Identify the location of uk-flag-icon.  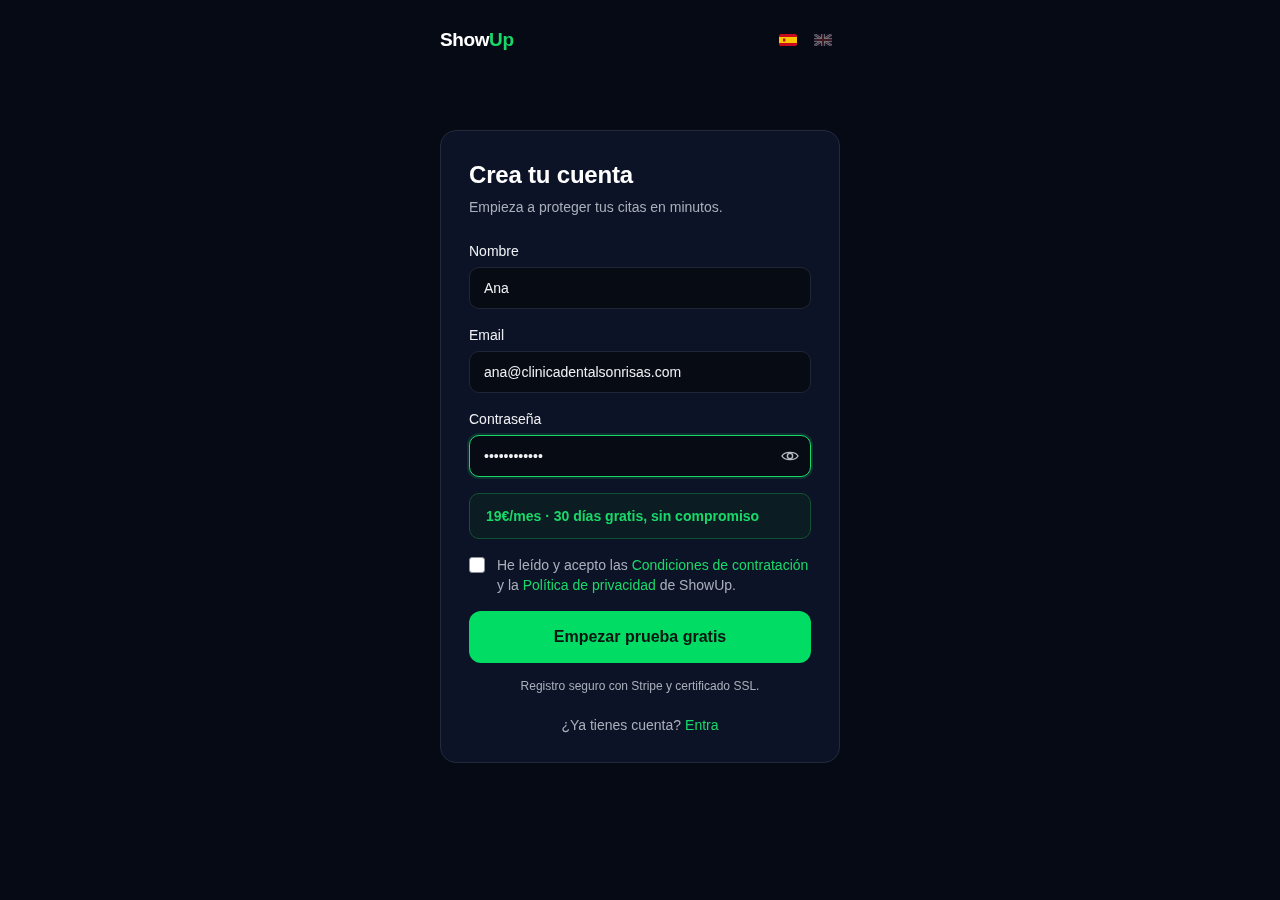
(823, 40).